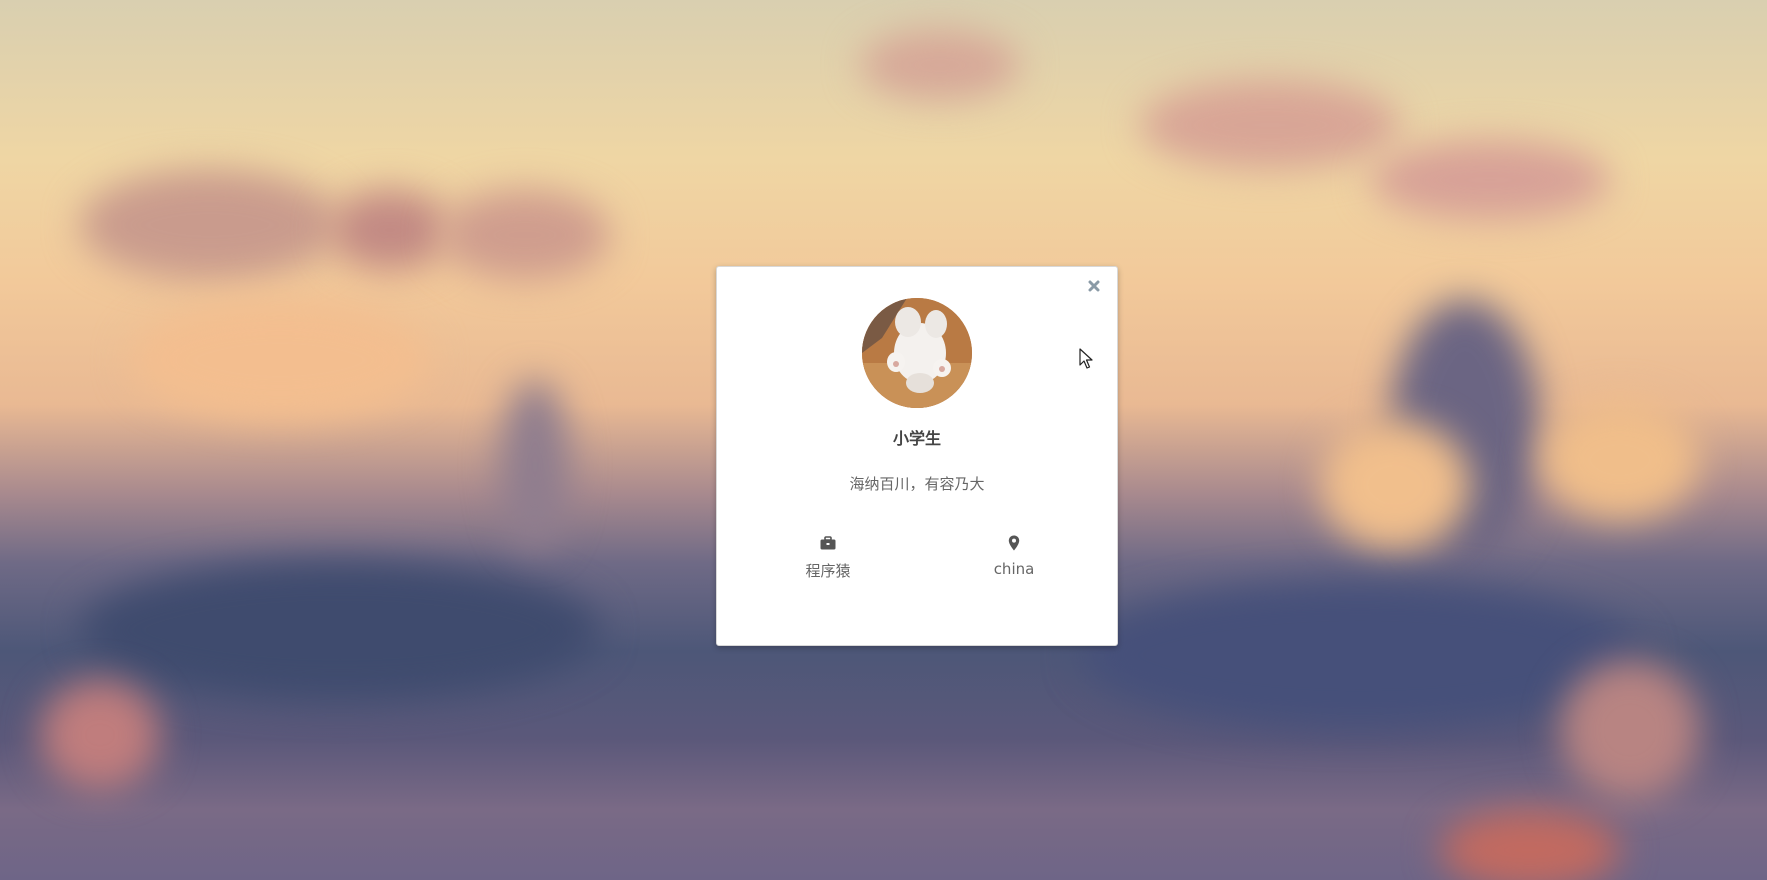 The width and height of the screenshot is (1767, 880). What do you see at coordinates (916, 438) in the screenshot?
I see `profile-name: 小学生` at bounding box center [916, 438].